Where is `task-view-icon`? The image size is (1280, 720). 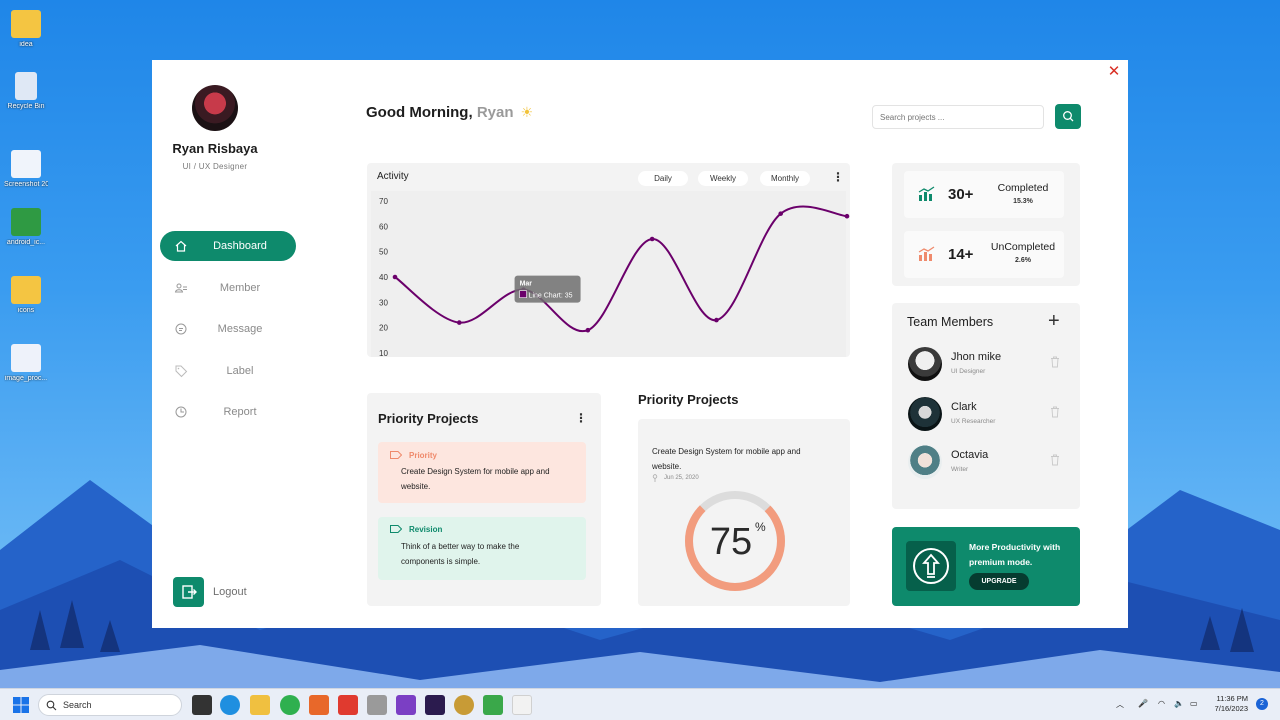 task-view-icon is located at coordinates (202, 705).